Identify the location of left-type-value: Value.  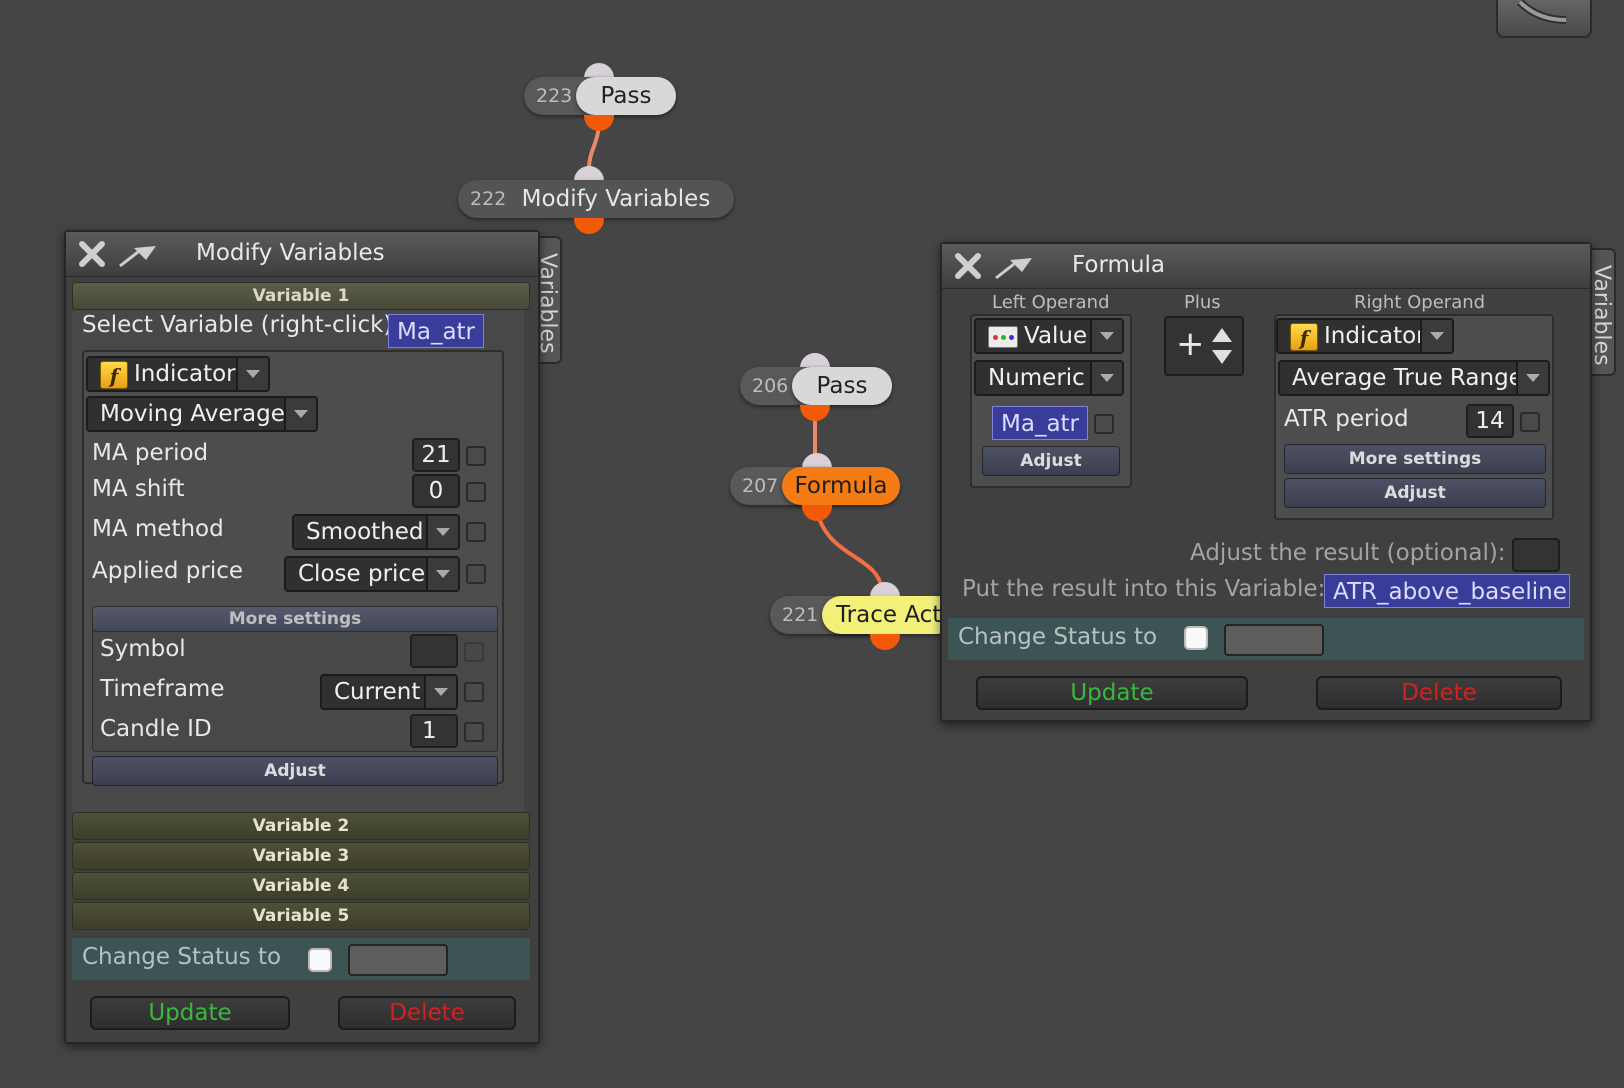
(1056, 336).